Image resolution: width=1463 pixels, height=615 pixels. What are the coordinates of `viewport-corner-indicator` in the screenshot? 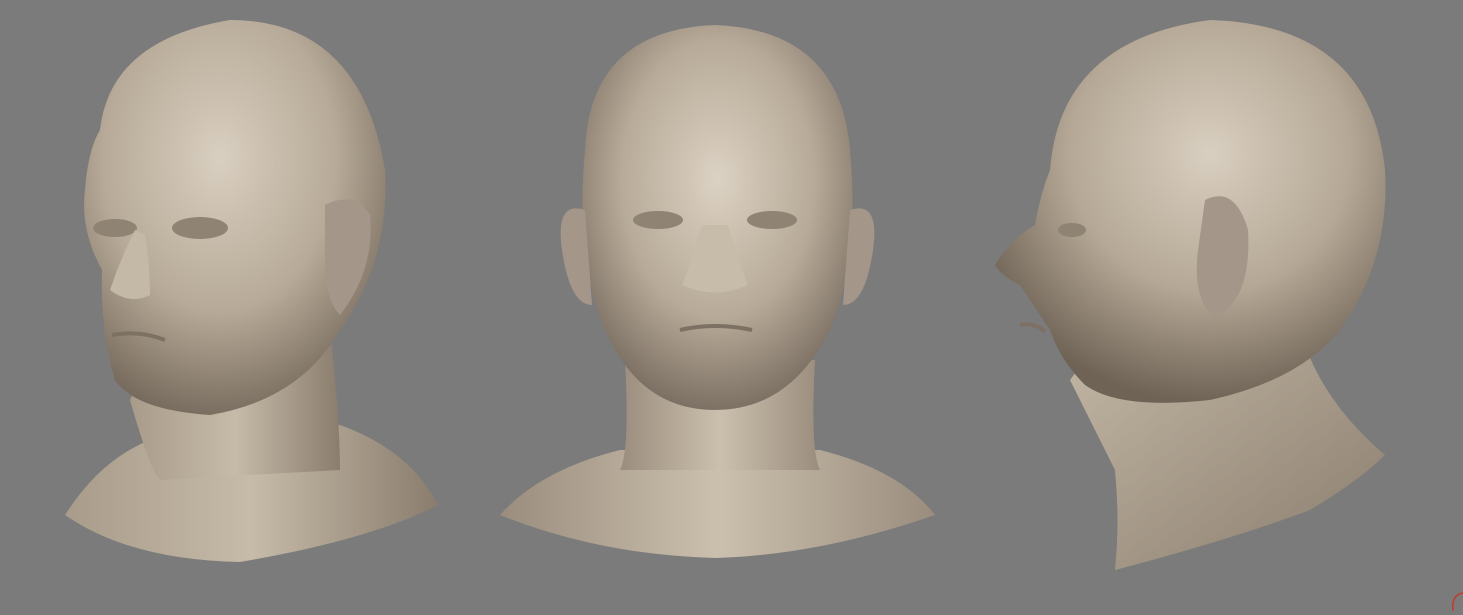 It's located at (1456, 600).